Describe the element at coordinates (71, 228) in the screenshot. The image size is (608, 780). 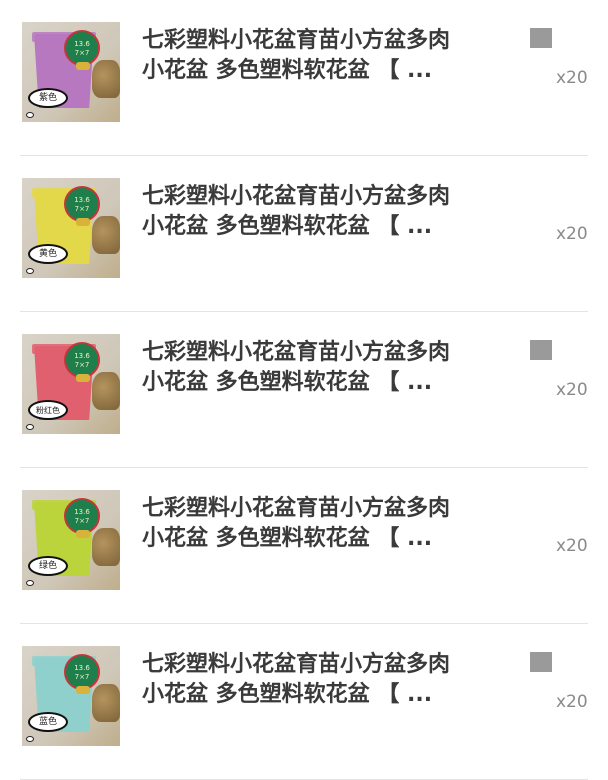
I see `product-thumbnail: 13.6 7×7 黄色` at that location.